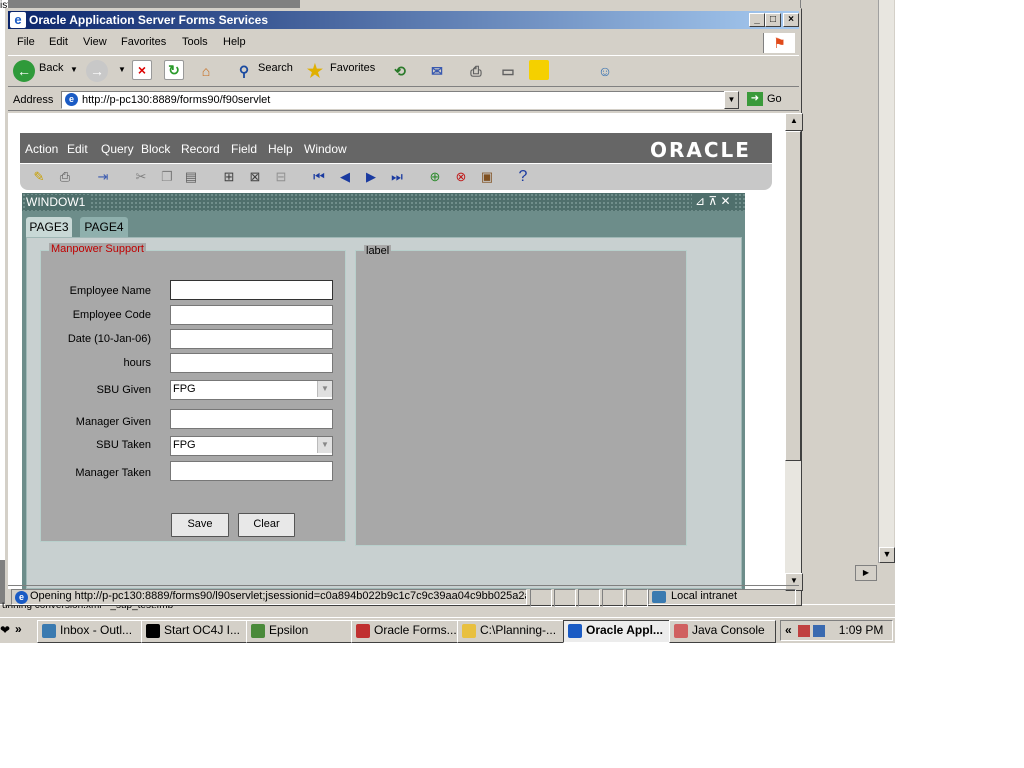 The width and height of the screenshot is (1024, 768). Describe the element at coordinates (41, 149) in the screenshot. I see `forms-menu-action: Action` at that location.